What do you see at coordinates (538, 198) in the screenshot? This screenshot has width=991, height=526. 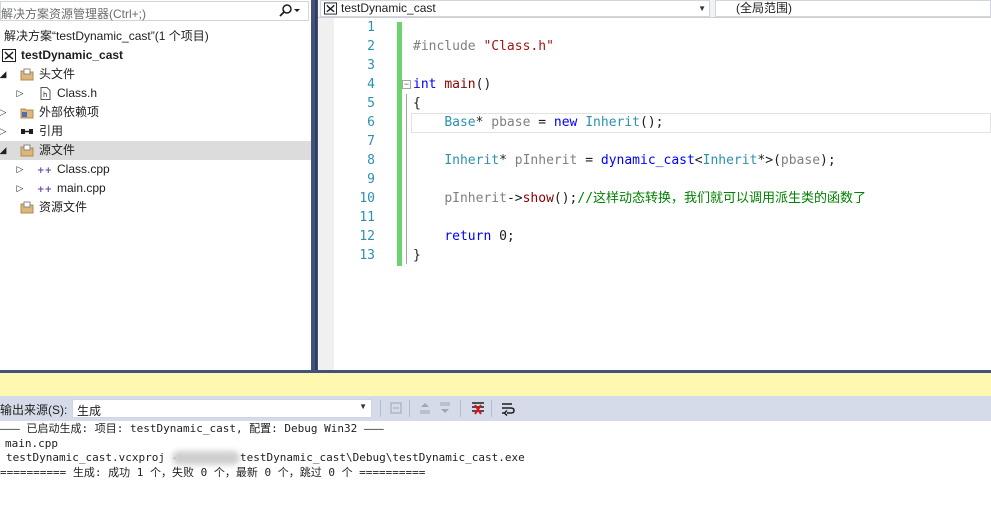 I see `token: show` at bounding box center [538, 198].